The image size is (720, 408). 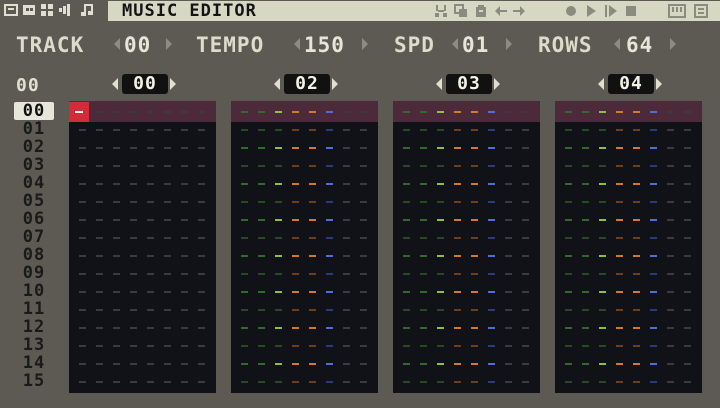 I want to click on redo-icon, so click(x=519, y=11).